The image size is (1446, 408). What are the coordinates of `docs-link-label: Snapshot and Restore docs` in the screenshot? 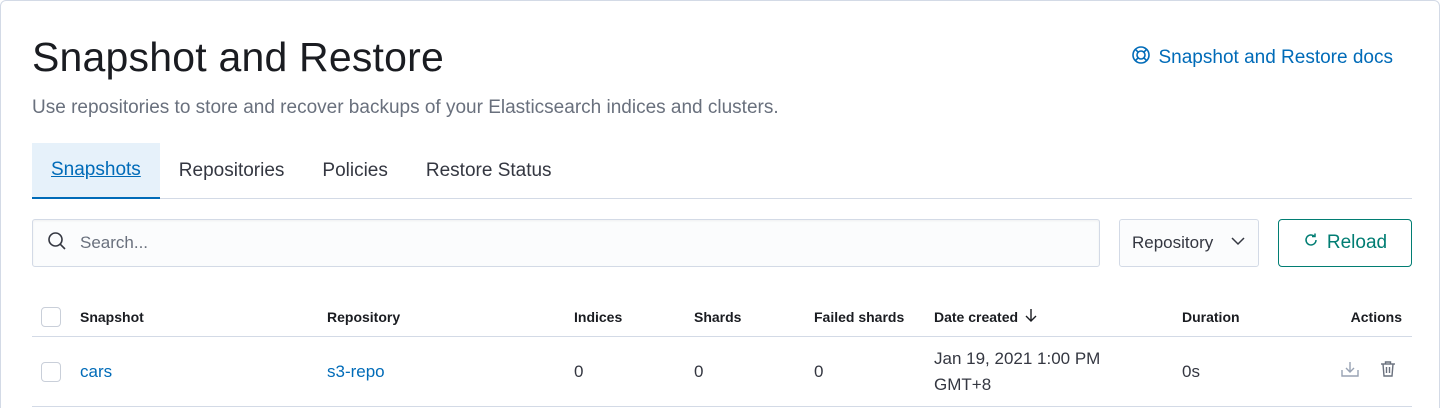 It's located at (1276, 58).